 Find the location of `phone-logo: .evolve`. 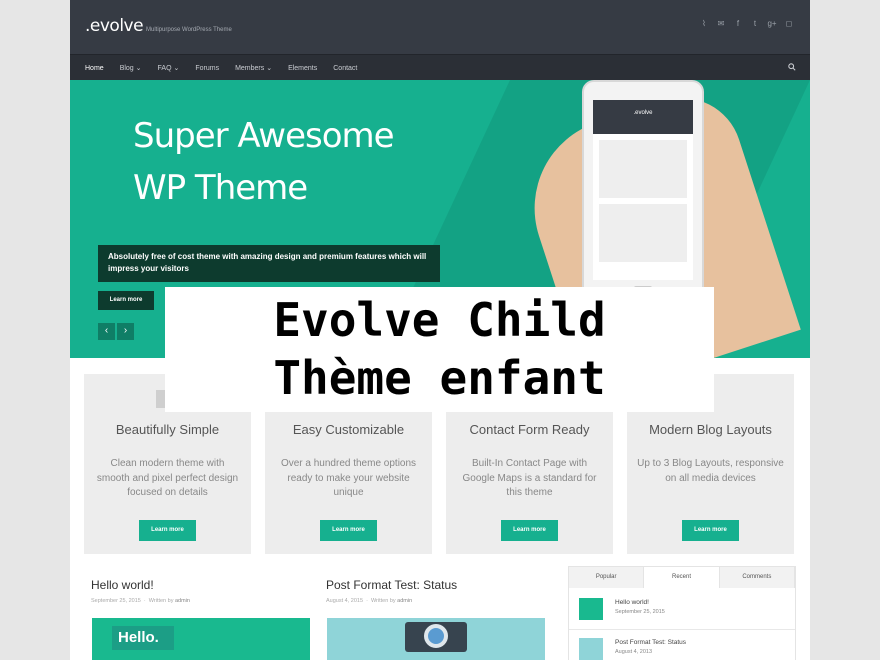

phone-logo: .evolve is located at coordinates (643, 117).